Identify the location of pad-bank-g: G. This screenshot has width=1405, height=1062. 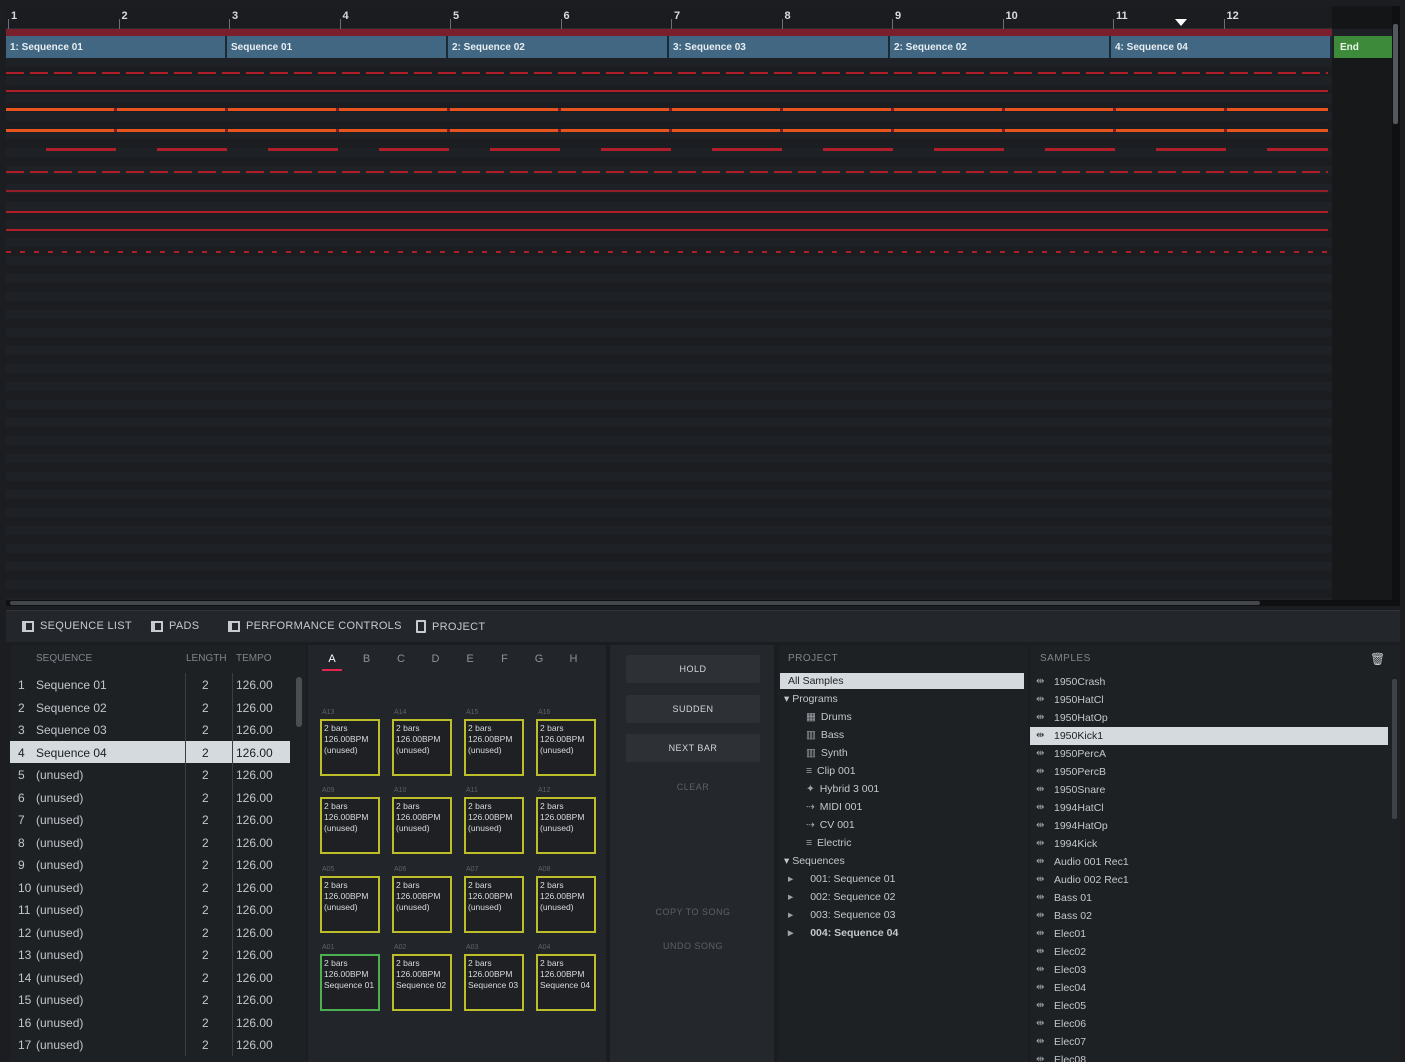
(539, 659).